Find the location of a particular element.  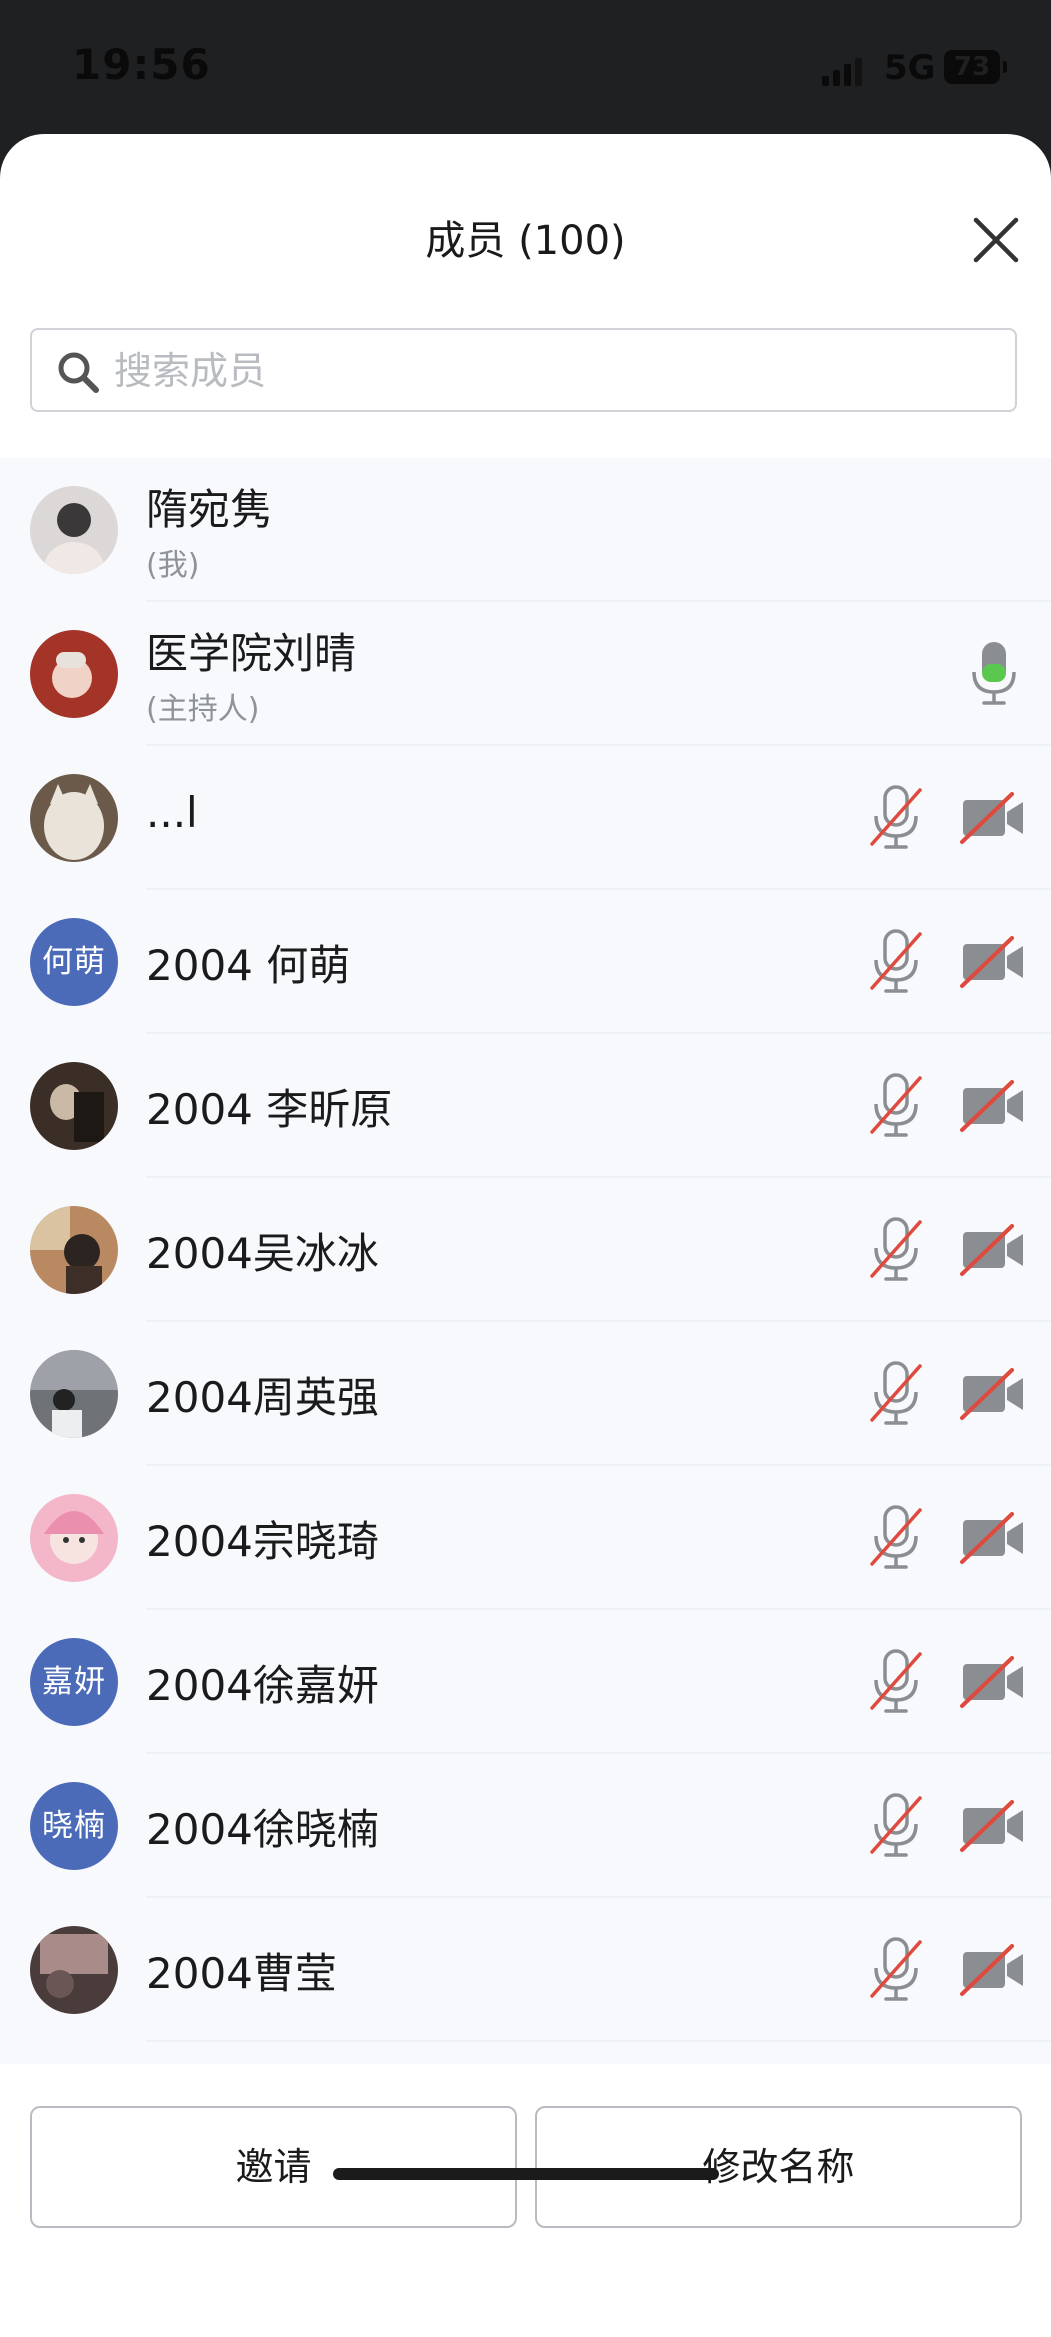

member-role: (我) is located at coordinates (173, 565).